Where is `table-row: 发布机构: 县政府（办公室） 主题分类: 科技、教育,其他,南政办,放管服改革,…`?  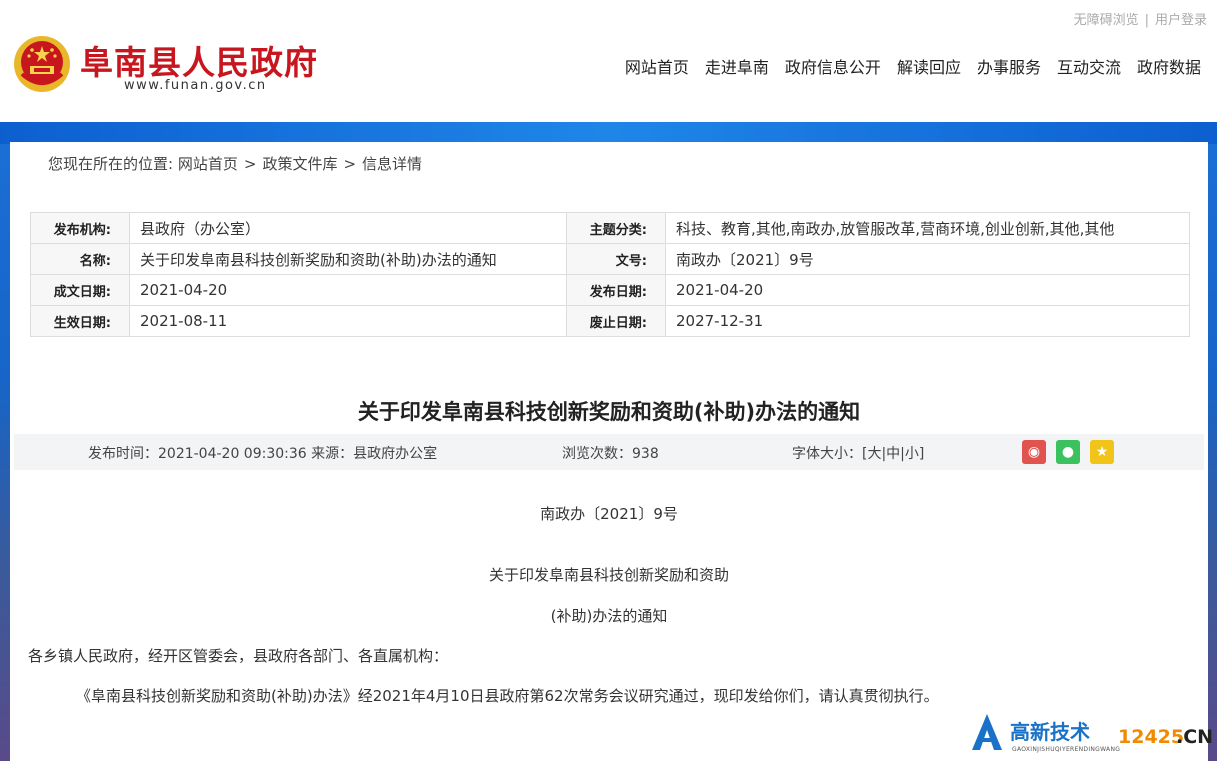 table-row: 发布机构: 县政府（办公室） 主题分类: 科技、教育,其他,南政办,放管服改革,… is located at coordinates (610, 228).